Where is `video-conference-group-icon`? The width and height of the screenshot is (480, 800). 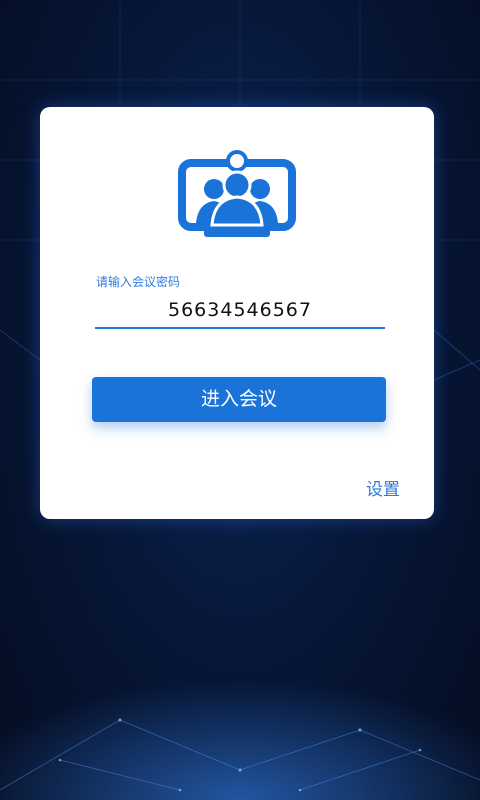 video-conference-group-icon is located at coordinates (237, 193).